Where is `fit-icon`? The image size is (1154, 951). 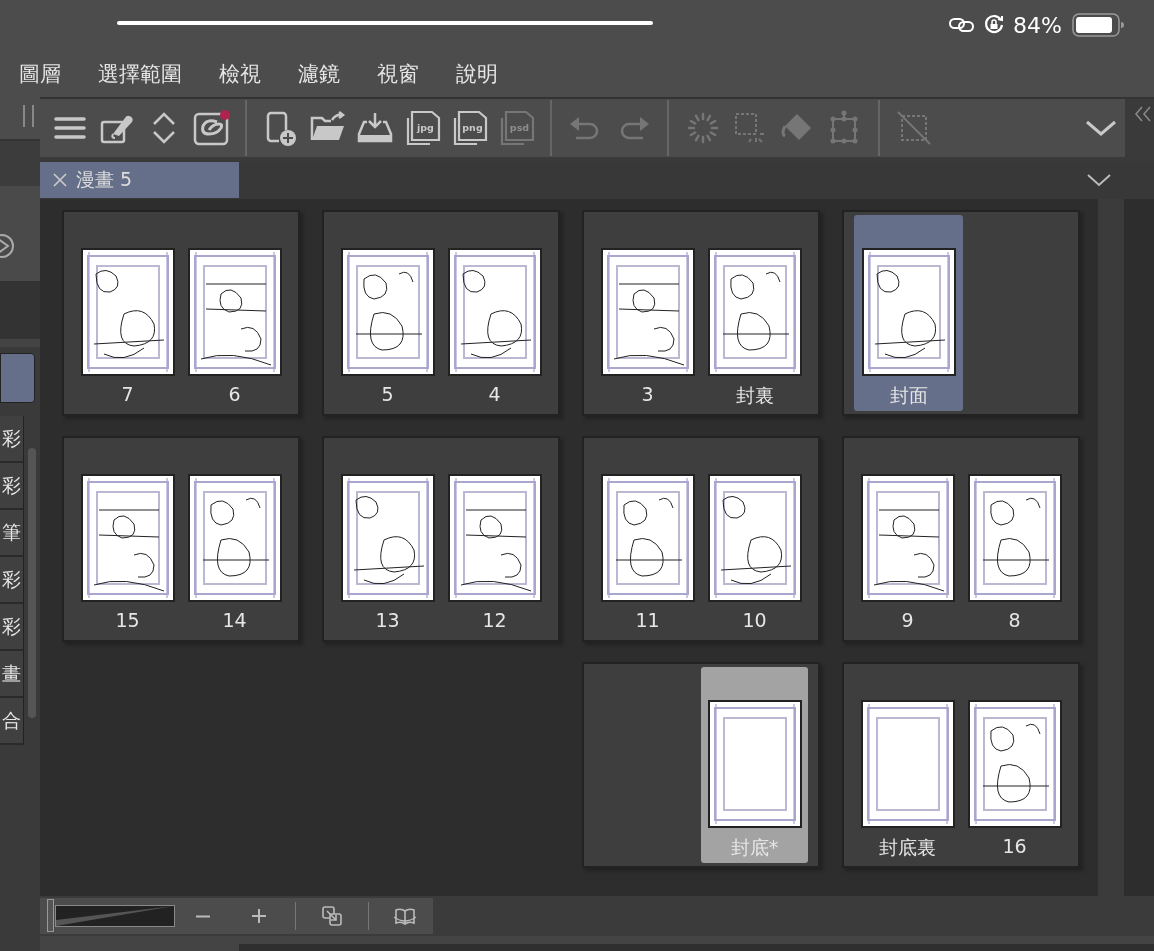 fit-icon is located at coordinates (332, 916).